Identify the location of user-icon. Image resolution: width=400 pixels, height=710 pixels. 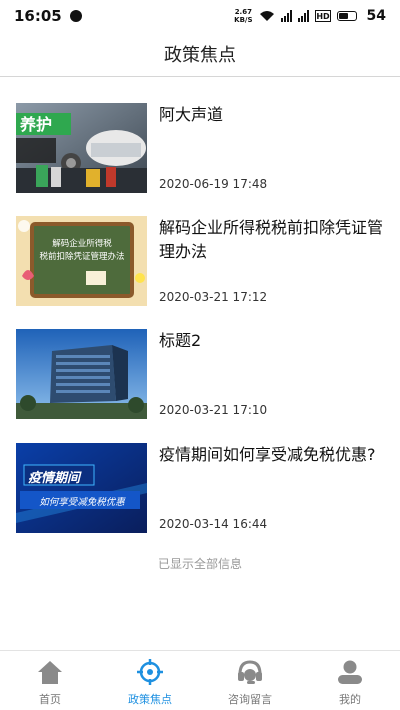
(350, 672).